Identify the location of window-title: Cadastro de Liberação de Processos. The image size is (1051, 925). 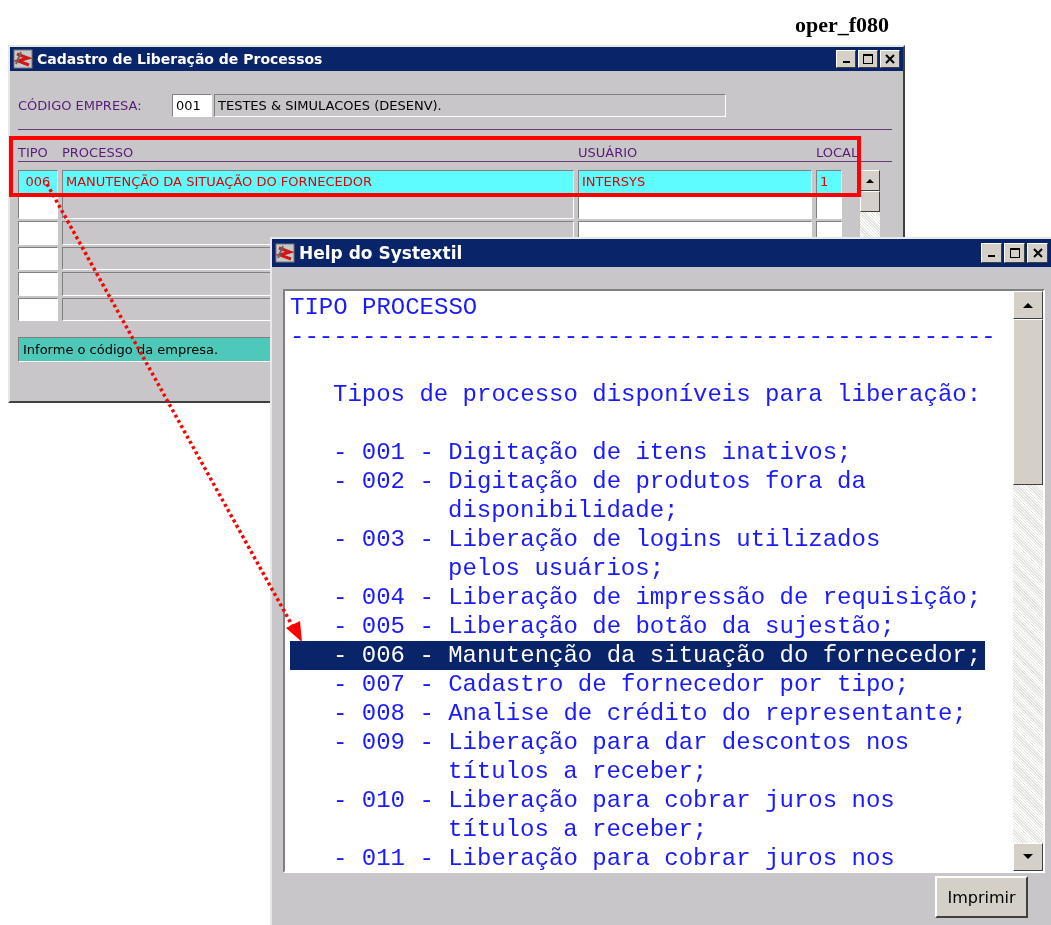
(180, 59).